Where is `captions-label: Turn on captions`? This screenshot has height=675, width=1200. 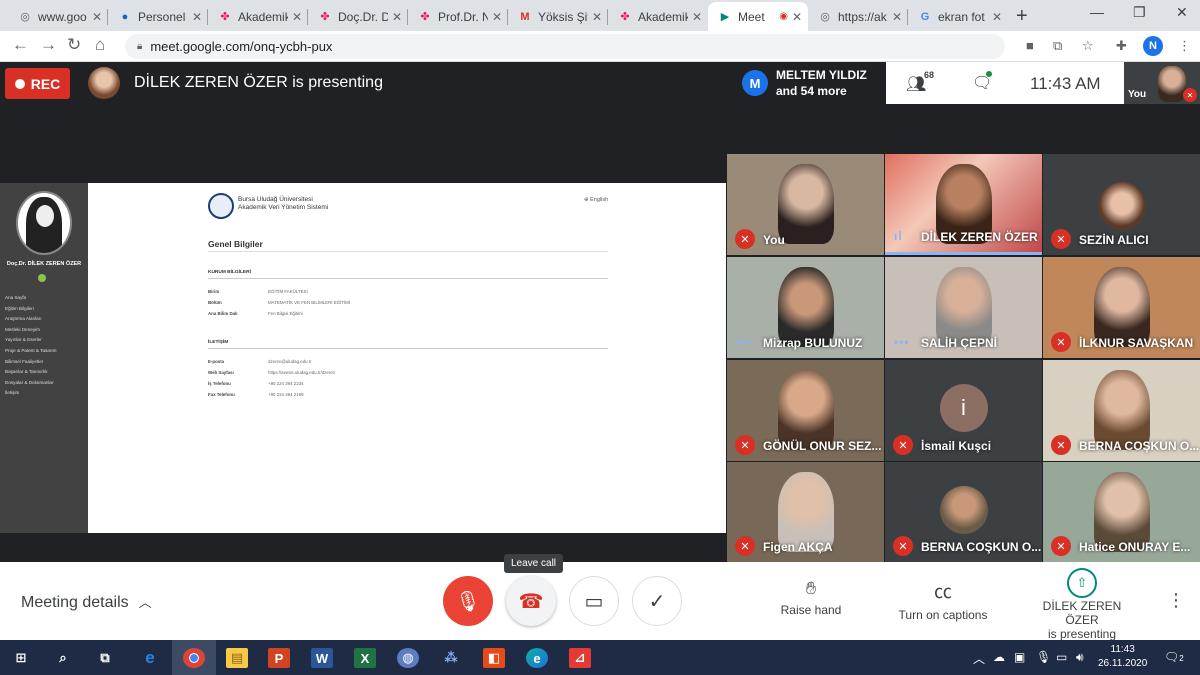 captions-label: Turn on captions is located at coordinates (943, 615).